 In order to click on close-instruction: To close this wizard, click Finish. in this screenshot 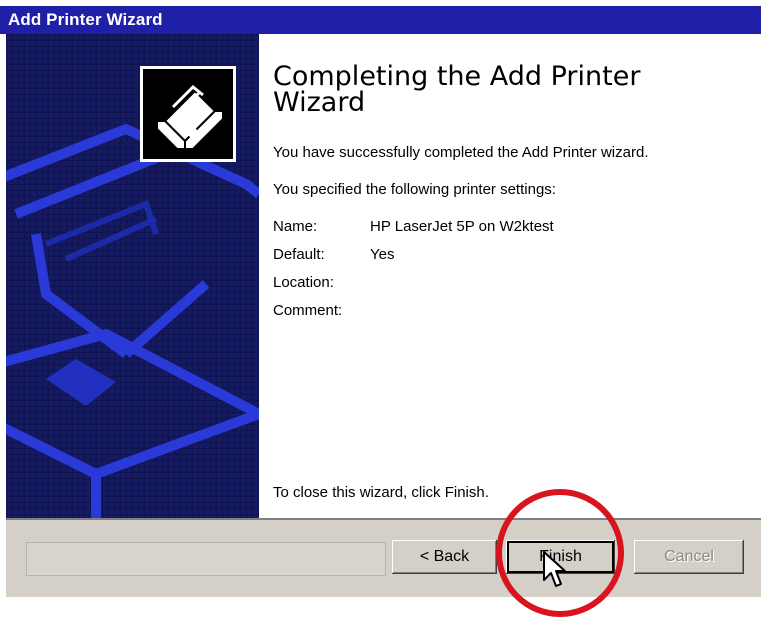, I will do `click(381, 492)`.